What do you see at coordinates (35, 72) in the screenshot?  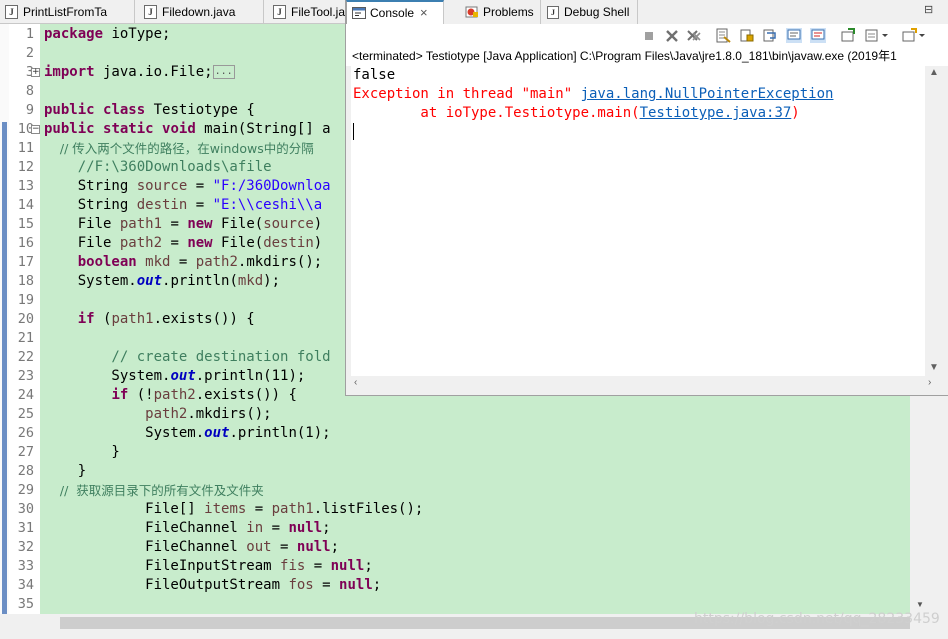 I see `fold-collapsed-icon: +` at bounding box center [35, 72].